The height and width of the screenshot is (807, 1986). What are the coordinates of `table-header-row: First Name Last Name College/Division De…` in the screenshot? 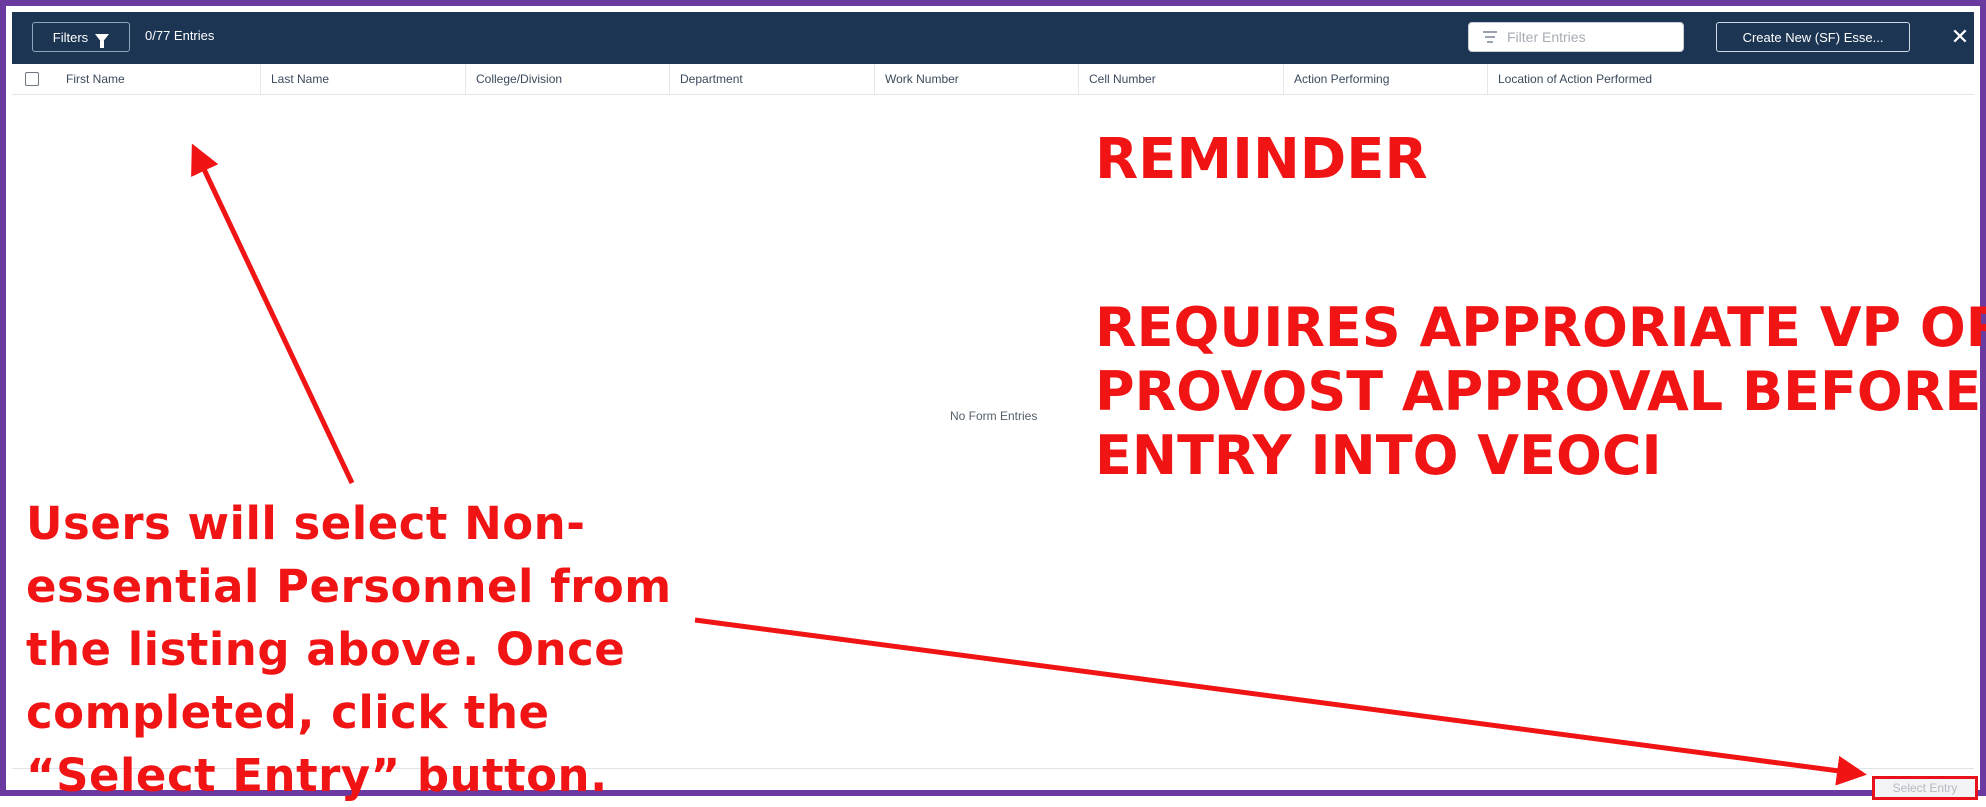 It's located at (993, 79).